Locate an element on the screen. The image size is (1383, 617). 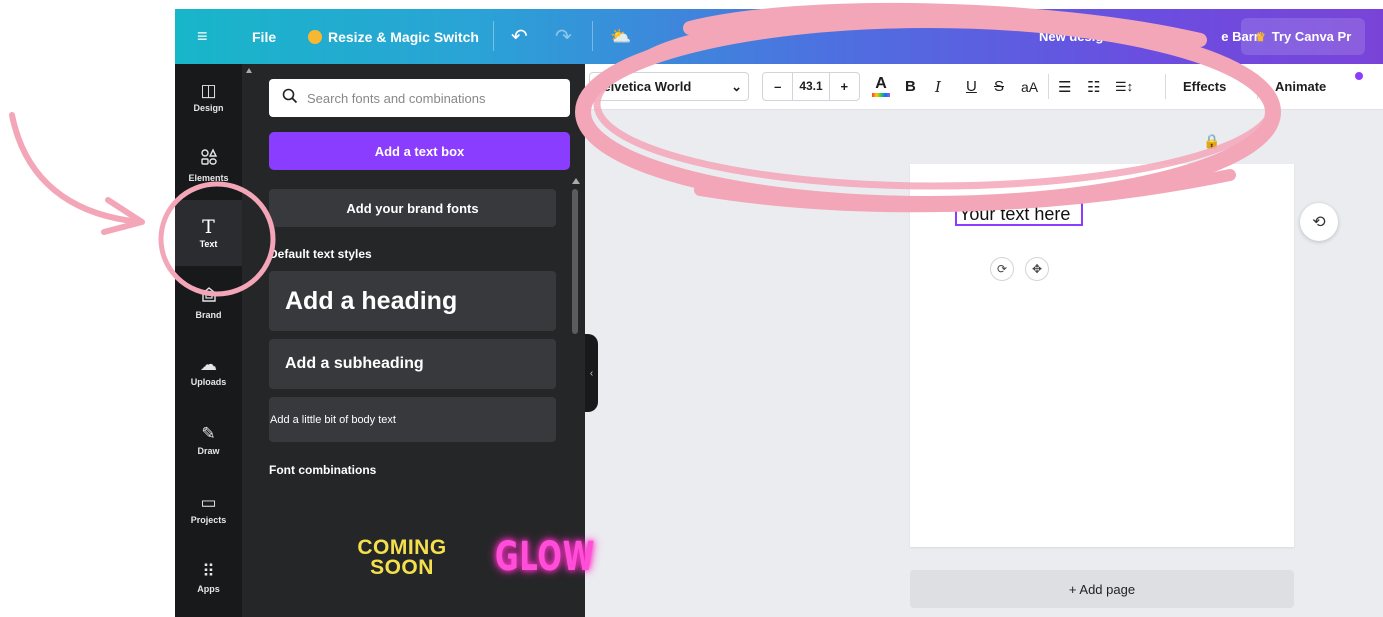
rail-label: Draw is located at coordinates (208, 450).